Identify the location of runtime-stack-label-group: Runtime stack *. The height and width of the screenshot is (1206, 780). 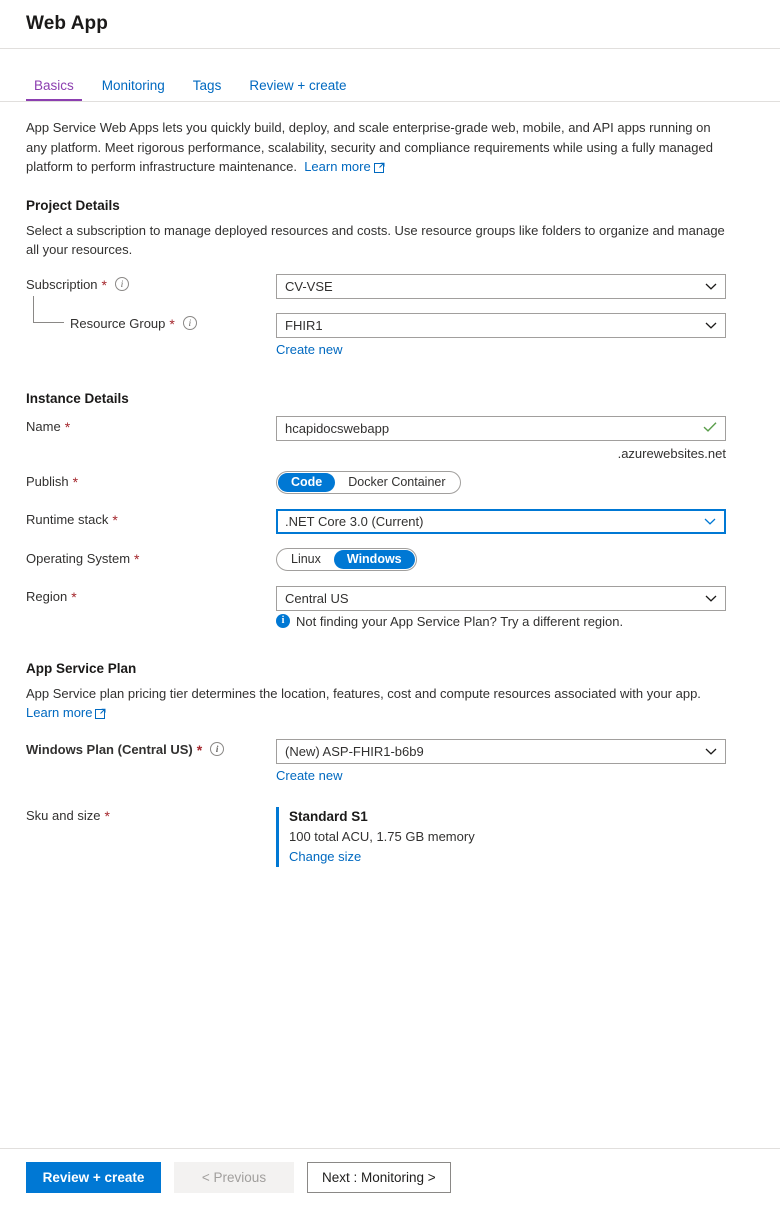
(151, 518).